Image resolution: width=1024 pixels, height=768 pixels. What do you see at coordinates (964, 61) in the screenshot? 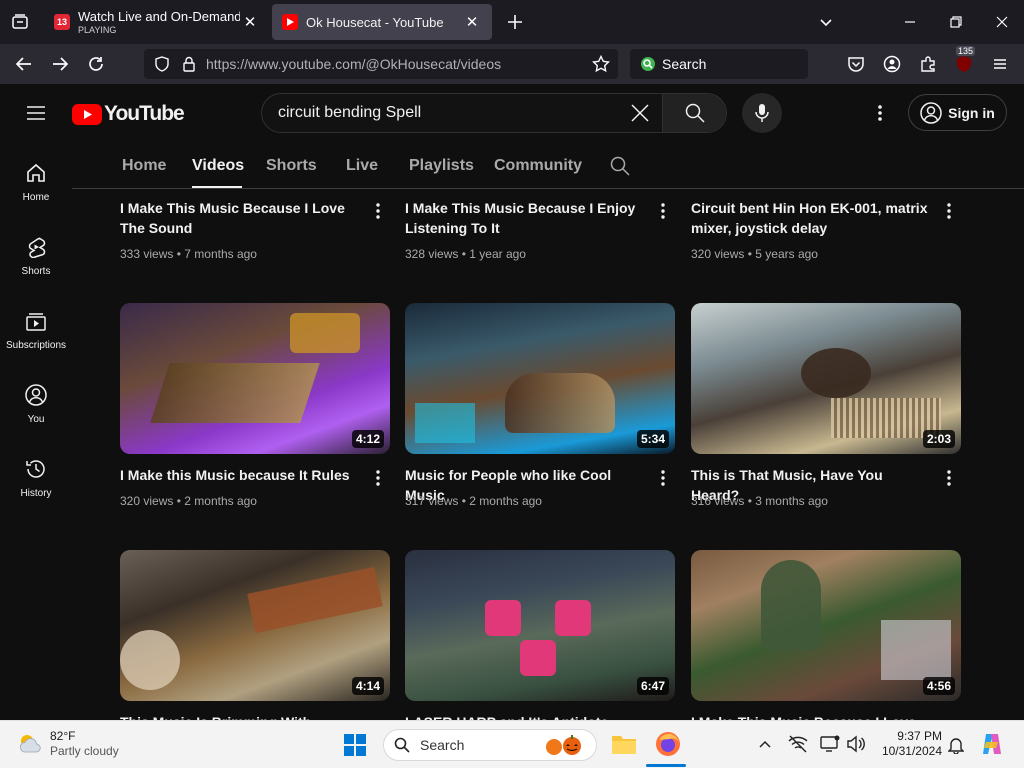
I see `ublock-extension-icon: 135` at bounding box center [964, 61].